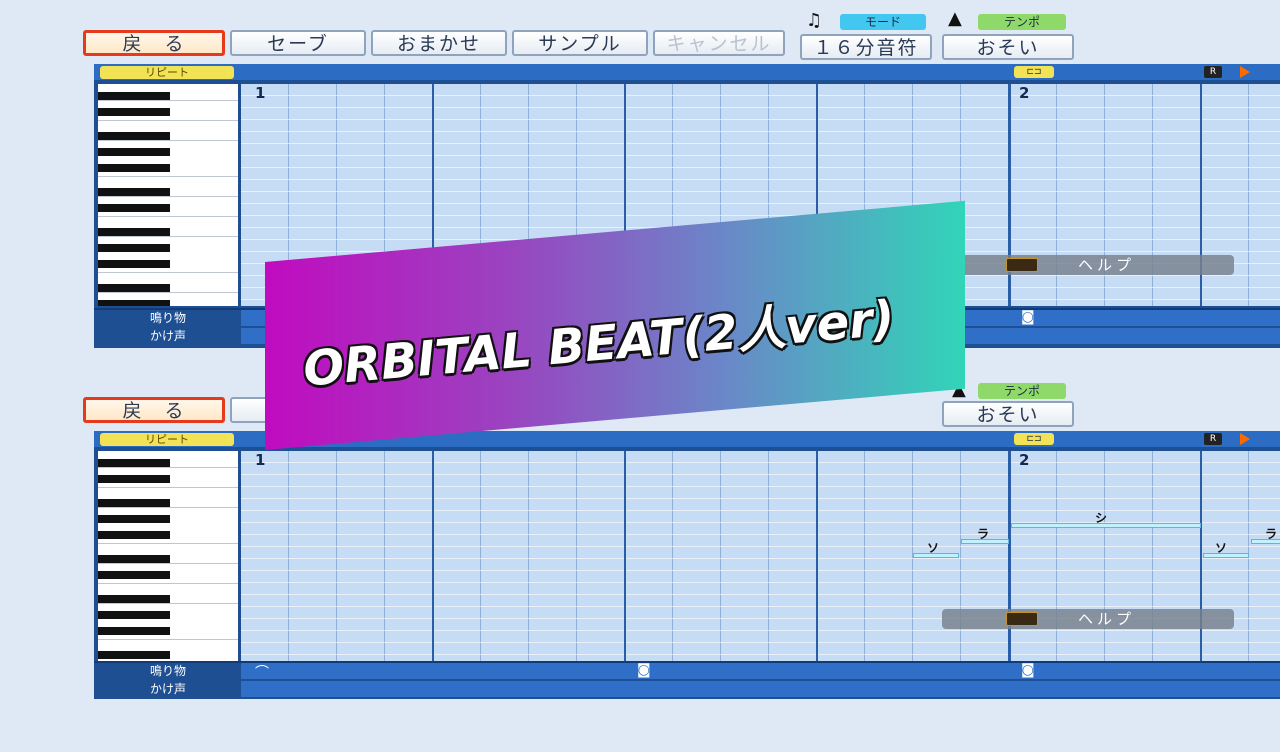 The image size is (1280, 752). I want to click on music-note-icon: ♫, so click(814, 20).